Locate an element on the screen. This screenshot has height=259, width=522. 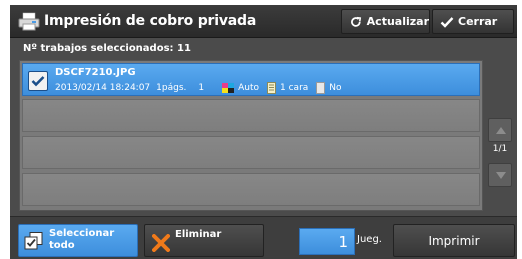
job-checkbox is located at coordinates (38, 81).